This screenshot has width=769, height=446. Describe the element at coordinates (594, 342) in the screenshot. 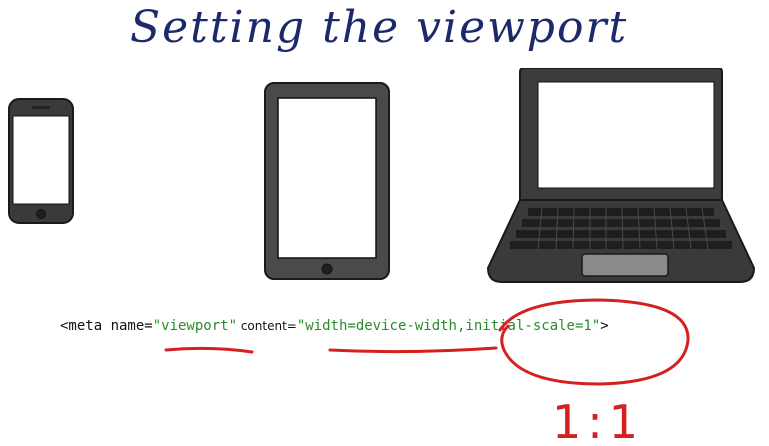

I see `circle-initial-scale` at that location.